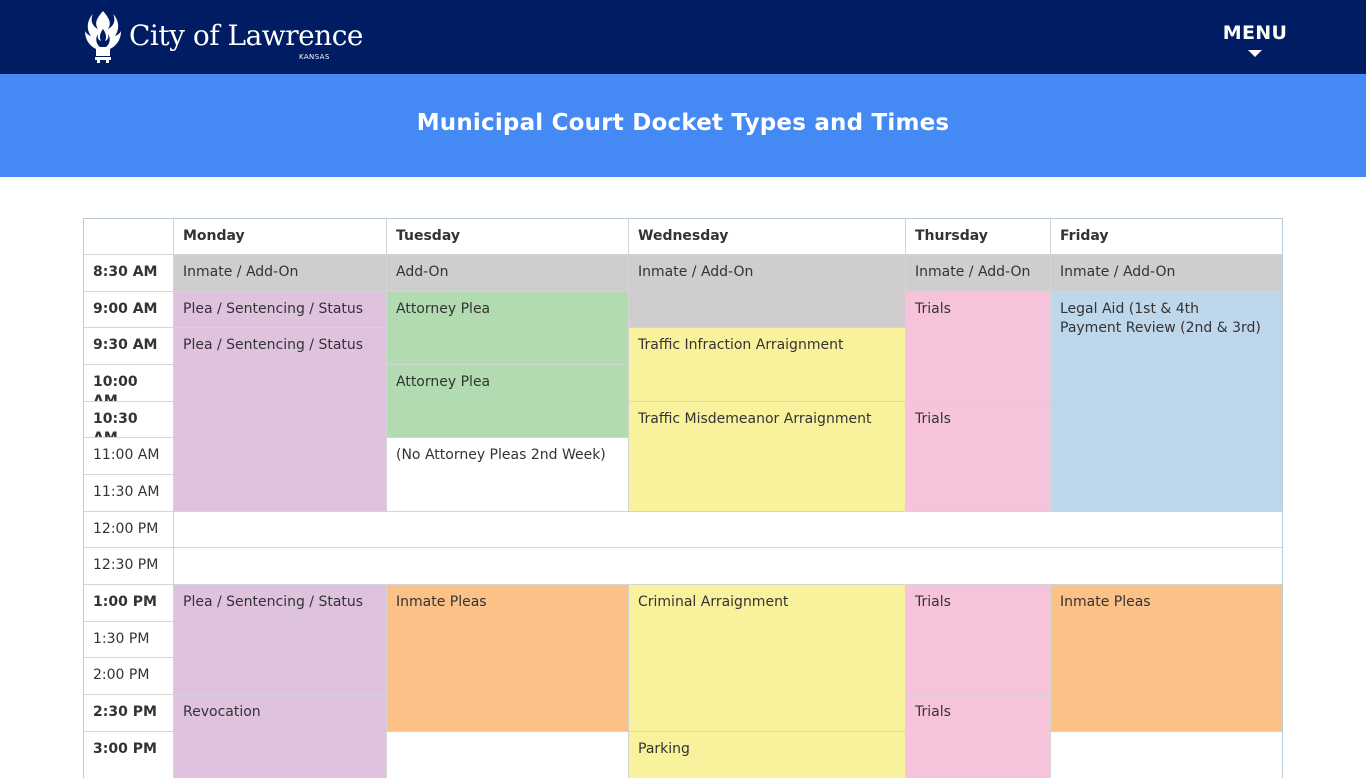 Image resolution: width=1366 pixels, height=778 pixels. I want to click on table-right-border, so click(1282, 498).